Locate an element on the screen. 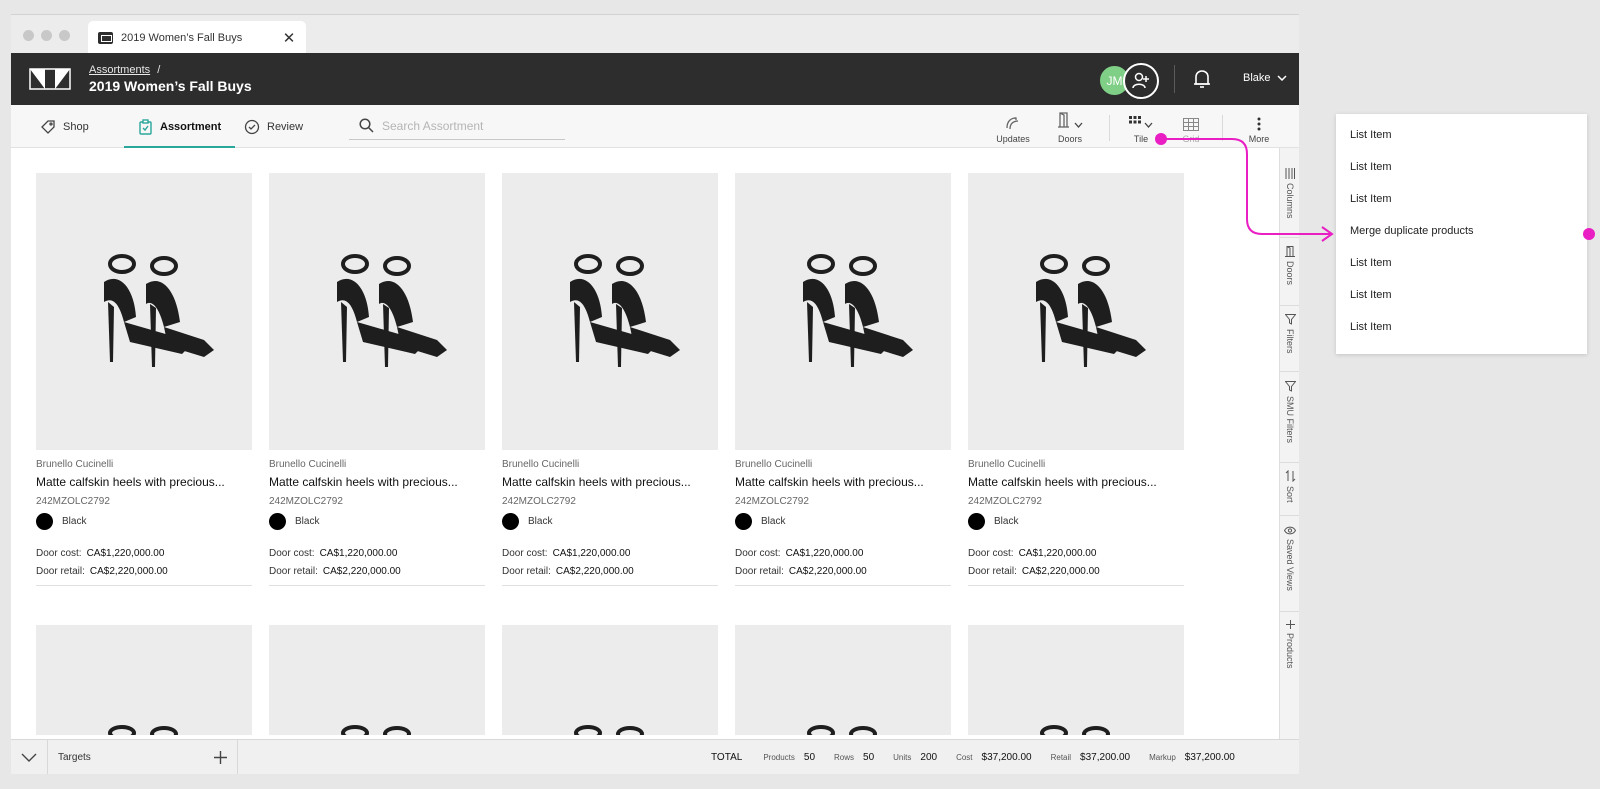 This screenshot has width=1600, height=789. clipboard-check-icon is located at coordinates (145, 126).